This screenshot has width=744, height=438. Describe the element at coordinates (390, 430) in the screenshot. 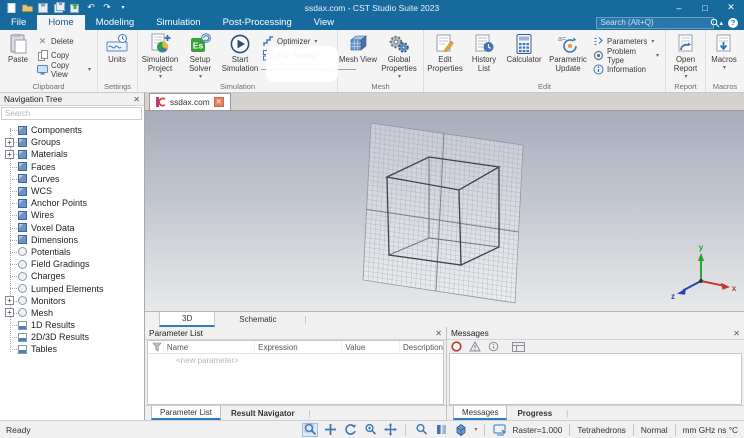

I see `move-tool-icon` at that location.